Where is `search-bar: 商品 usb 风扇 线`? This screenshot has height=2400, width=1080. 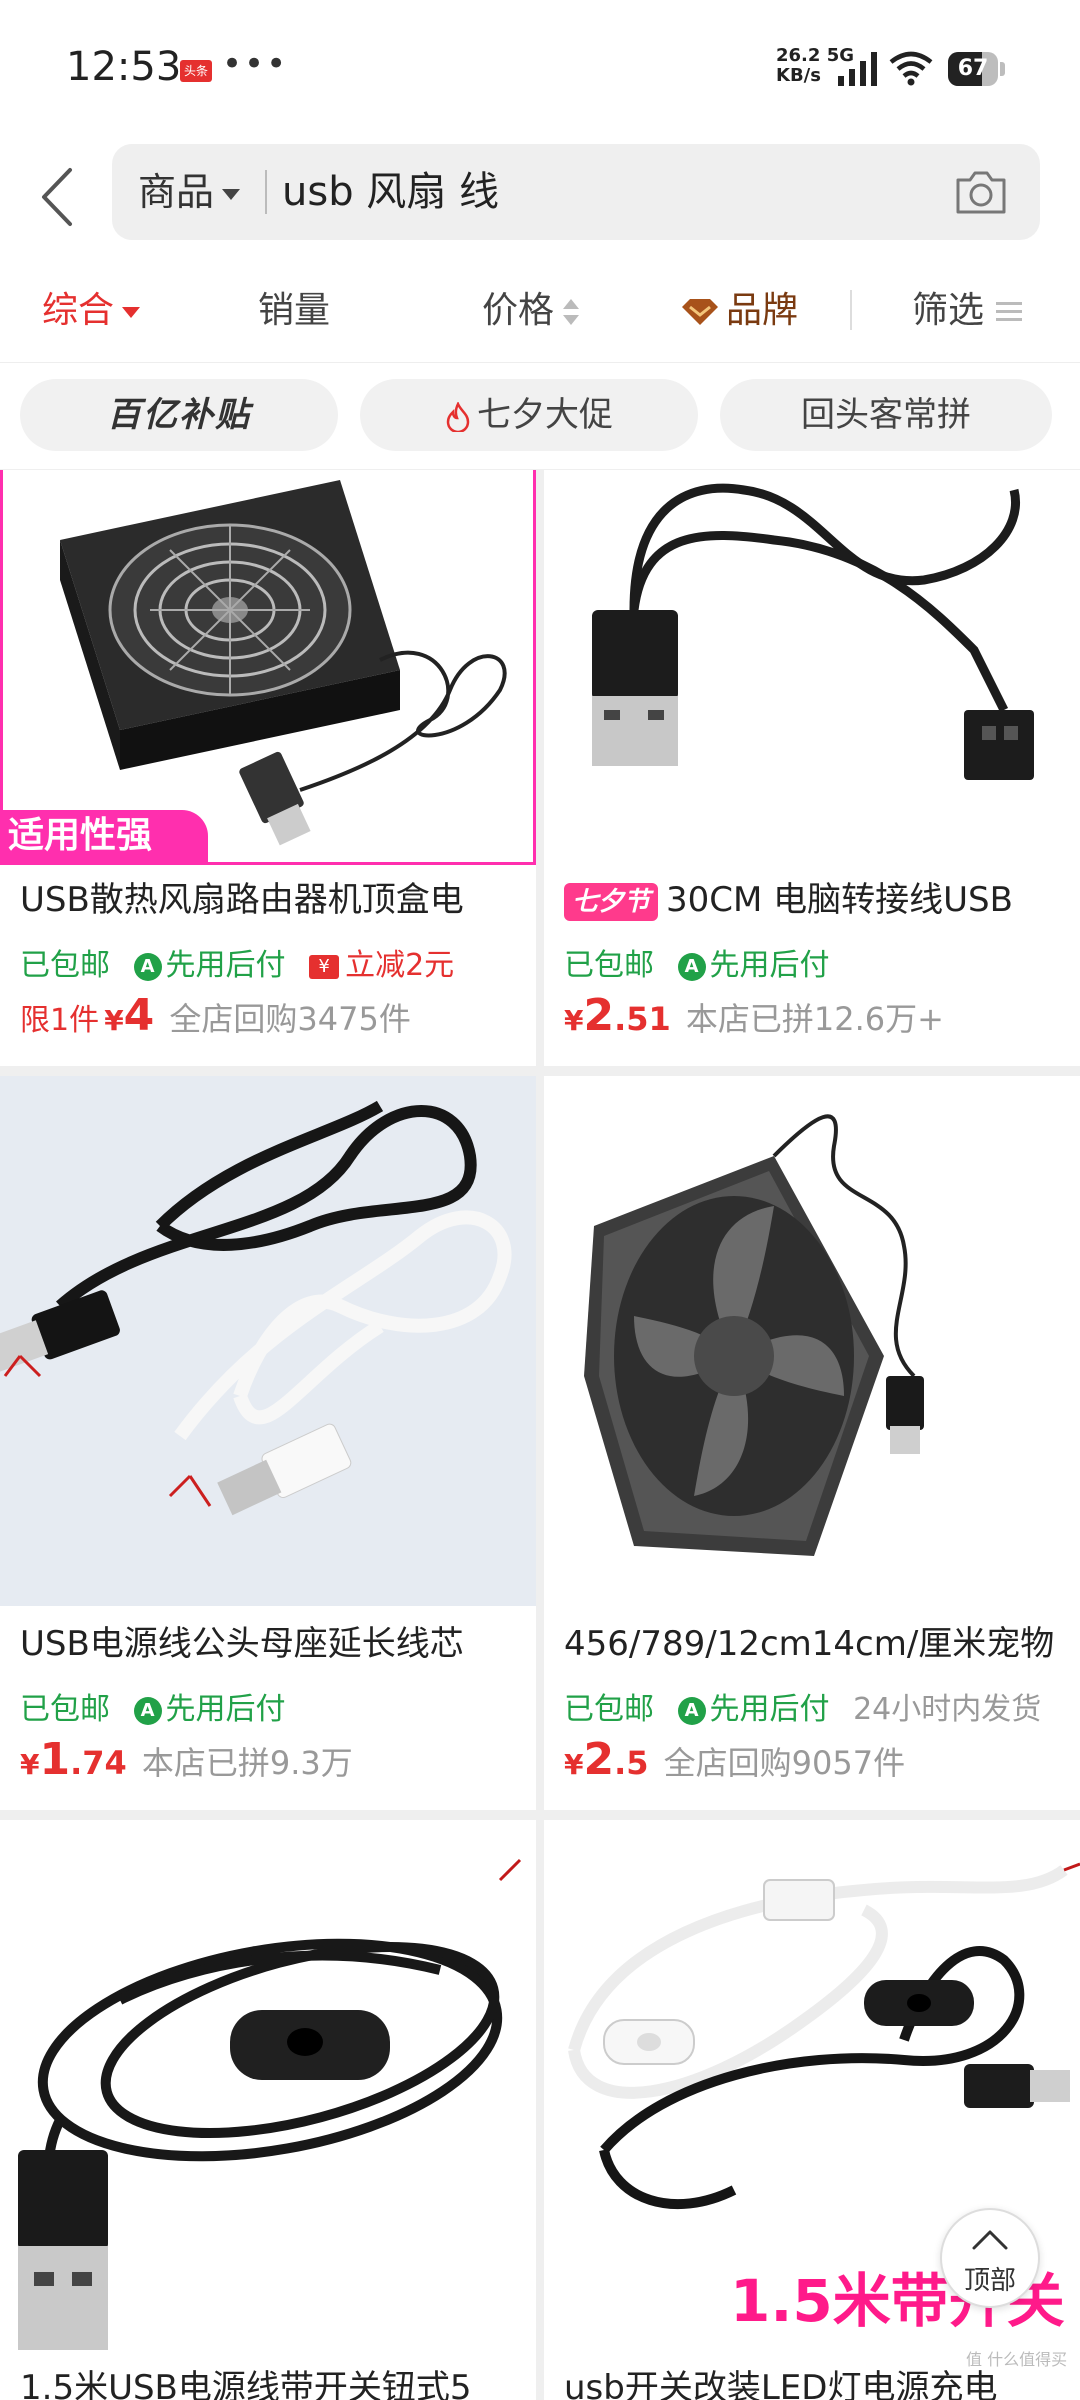
search-bar: 商品 usb 风扇 线 is located at coordinates (576, 192).